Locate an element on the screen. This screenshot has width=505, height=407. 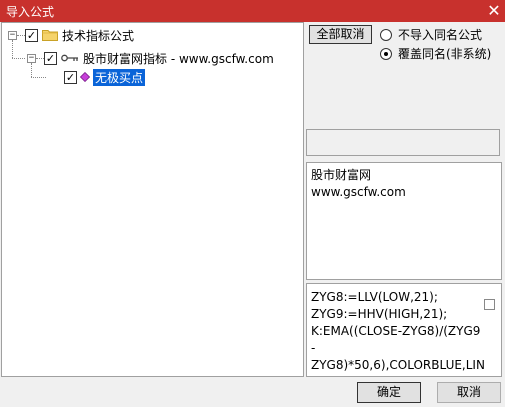
group-checkbox: ✓ is located at coordinates (50, 58).